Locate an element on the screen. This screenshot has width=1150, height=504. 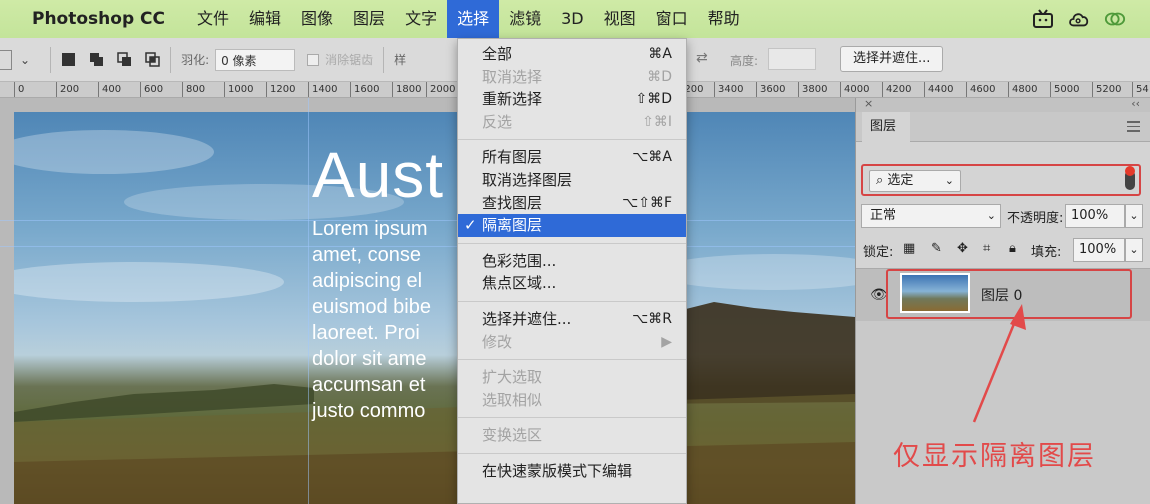
menu-item-select-all: 全部 ⌘A is located at coordinates (572, 54).